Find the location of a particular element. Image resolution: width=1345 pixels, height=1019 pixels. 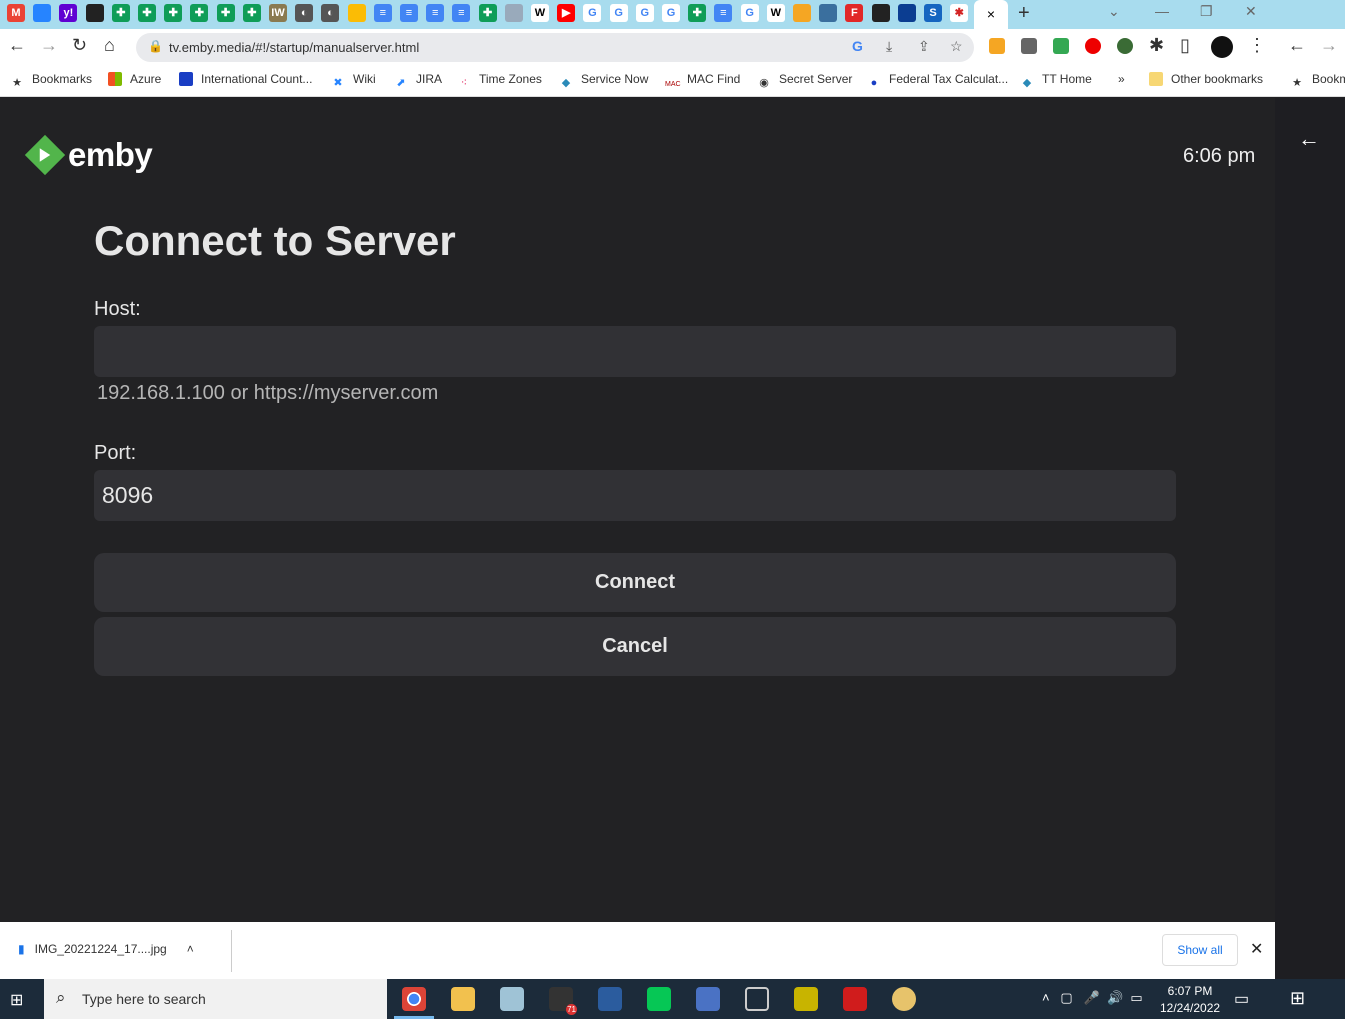

back-arrow-icon: ← is located at coordinates (1309, 139).